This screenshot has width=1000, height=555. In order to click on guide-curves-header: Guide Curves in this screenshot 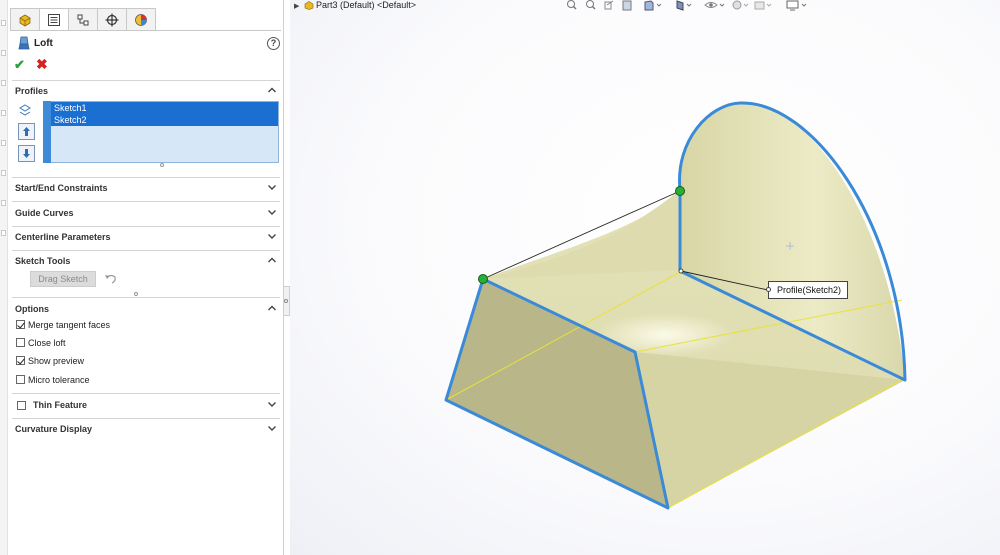, I will do `click(147, 215)`.